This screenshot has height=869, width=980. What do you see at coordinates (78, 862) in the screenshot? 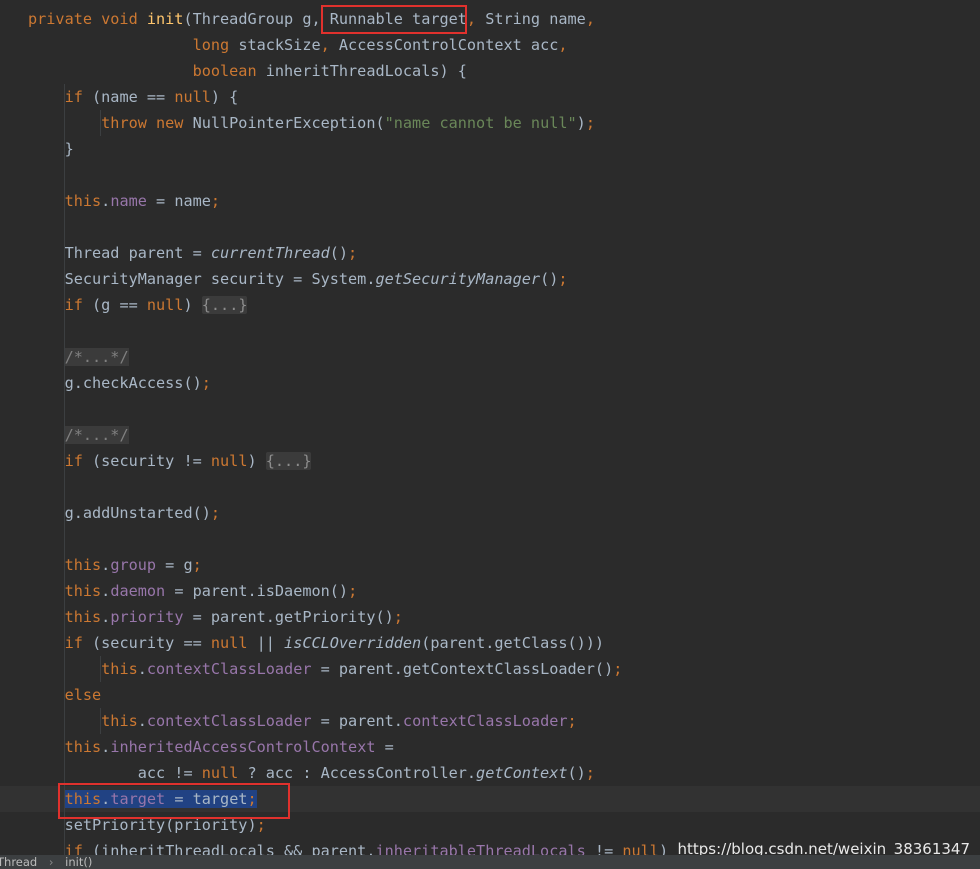
I see `breadcrumb-item-init: init()` at bounding box center [78, 862].